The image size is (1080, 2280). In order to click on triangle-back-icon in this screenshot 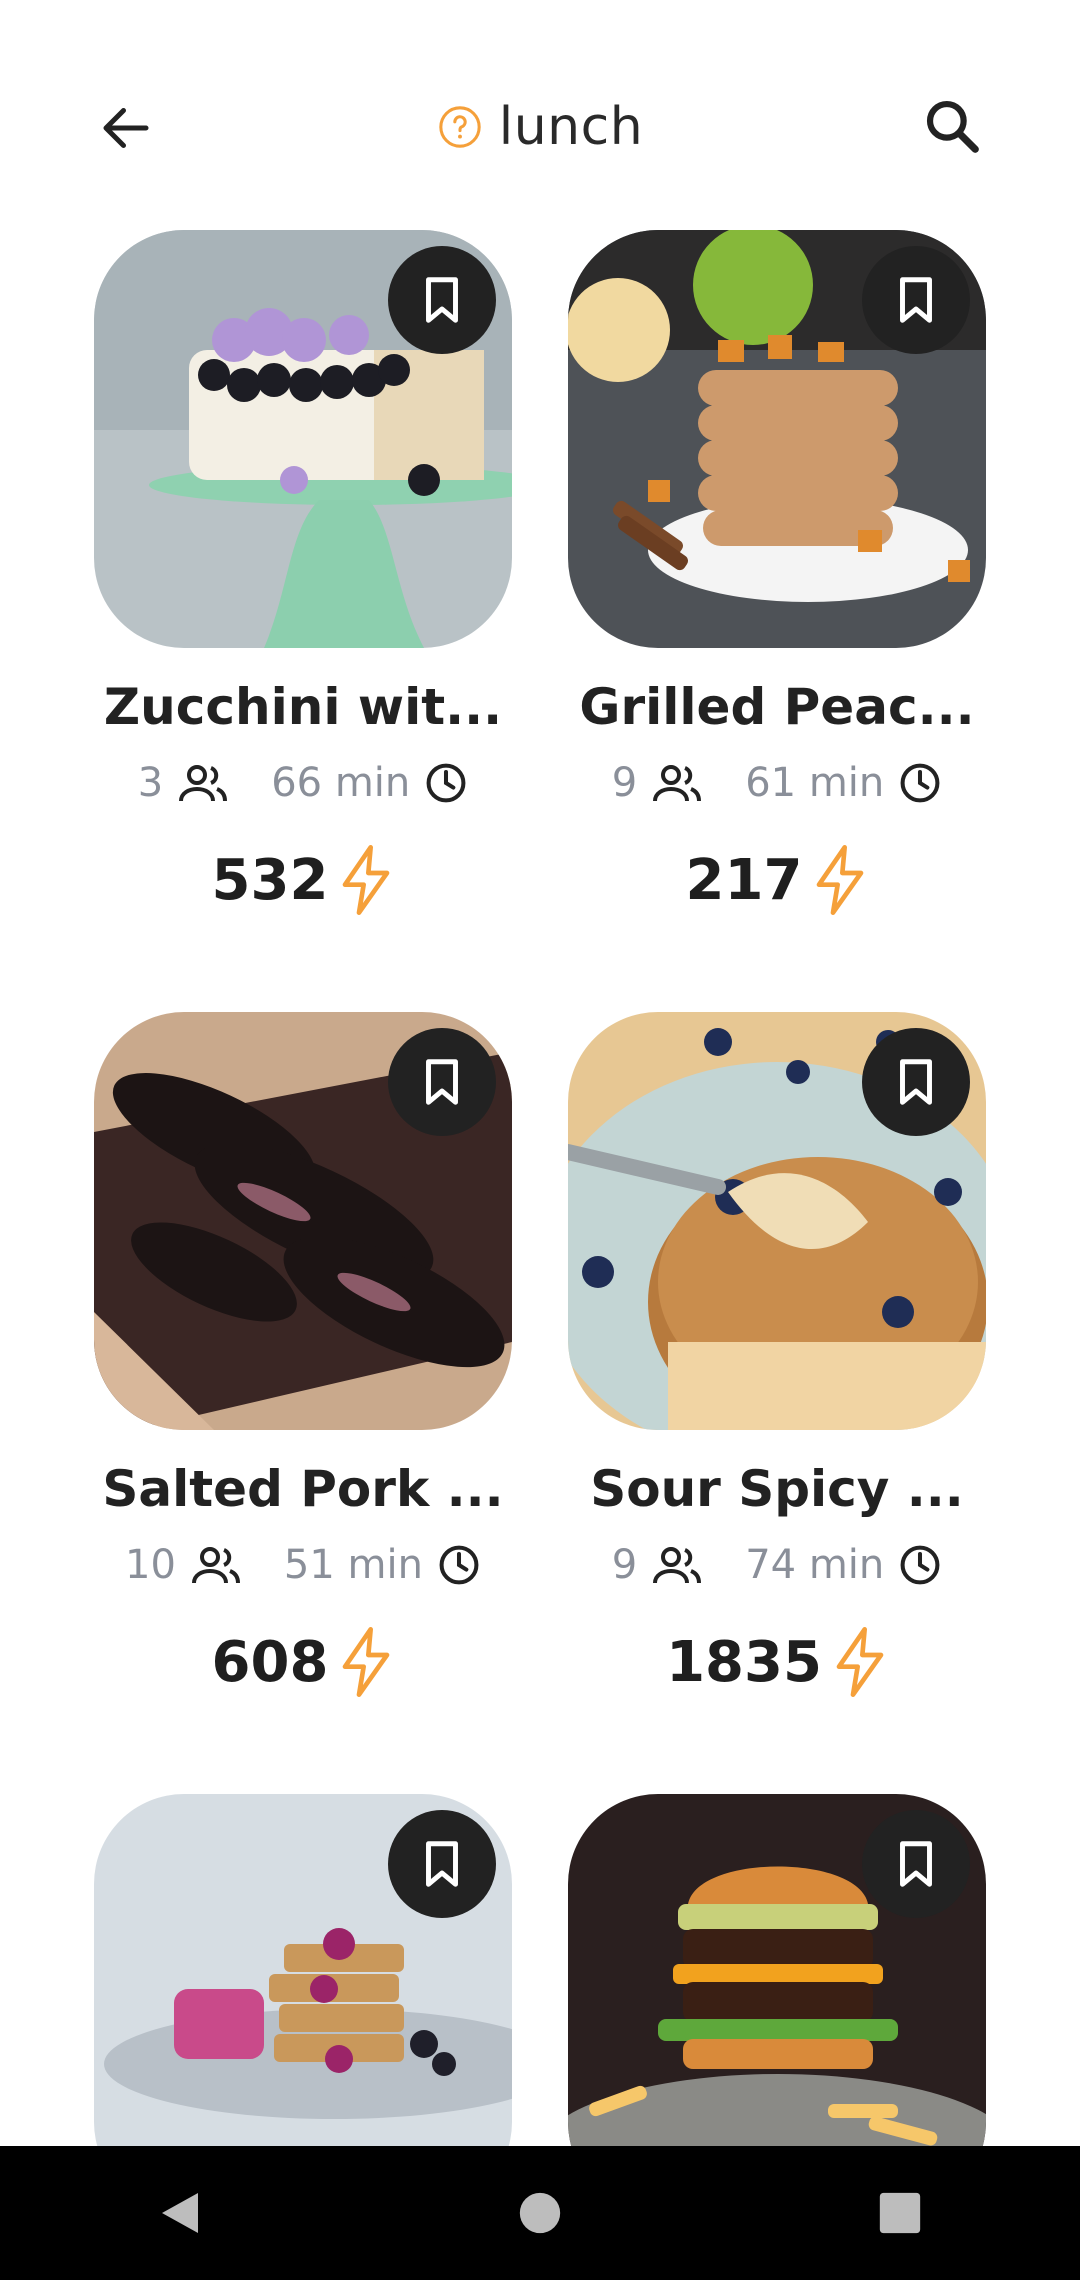, I will do `click(180, 2213)`.